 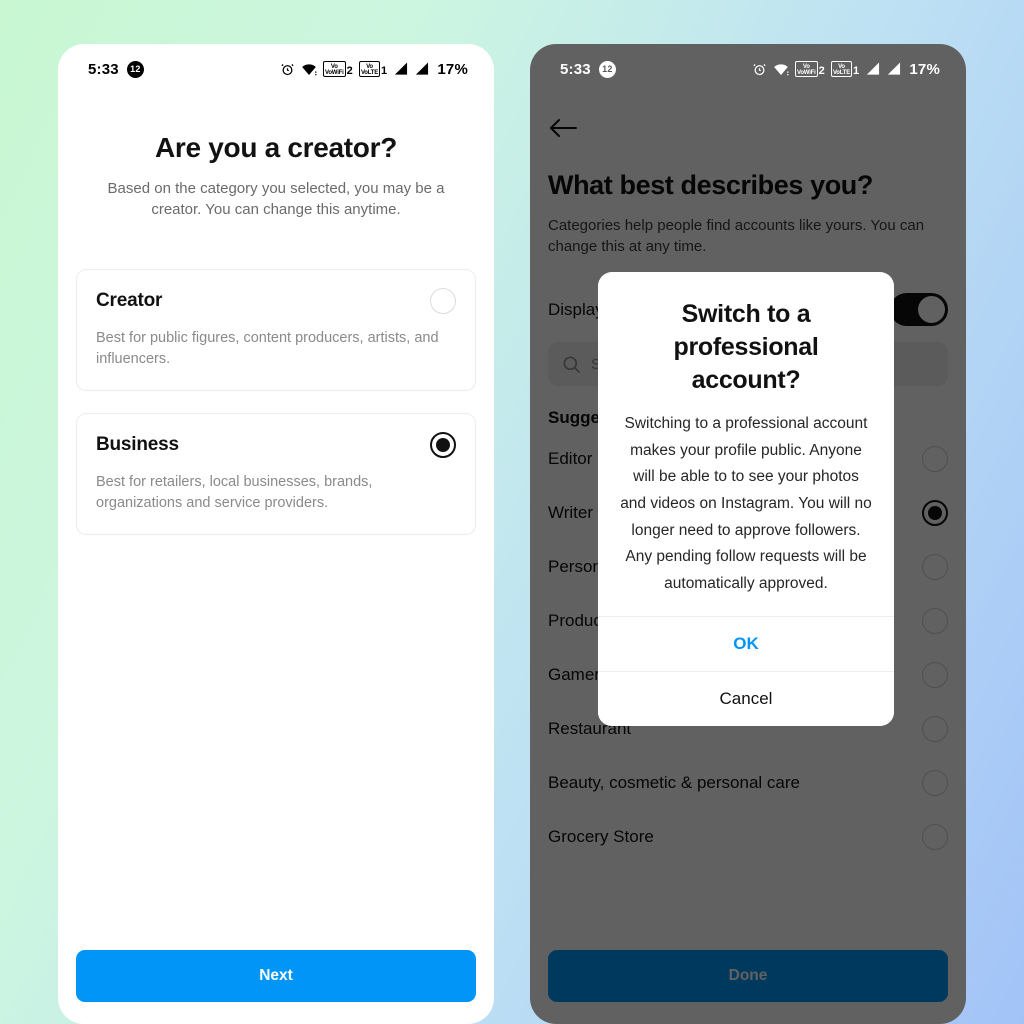 I want to click on radio-creator, so click(x=443, y=300).